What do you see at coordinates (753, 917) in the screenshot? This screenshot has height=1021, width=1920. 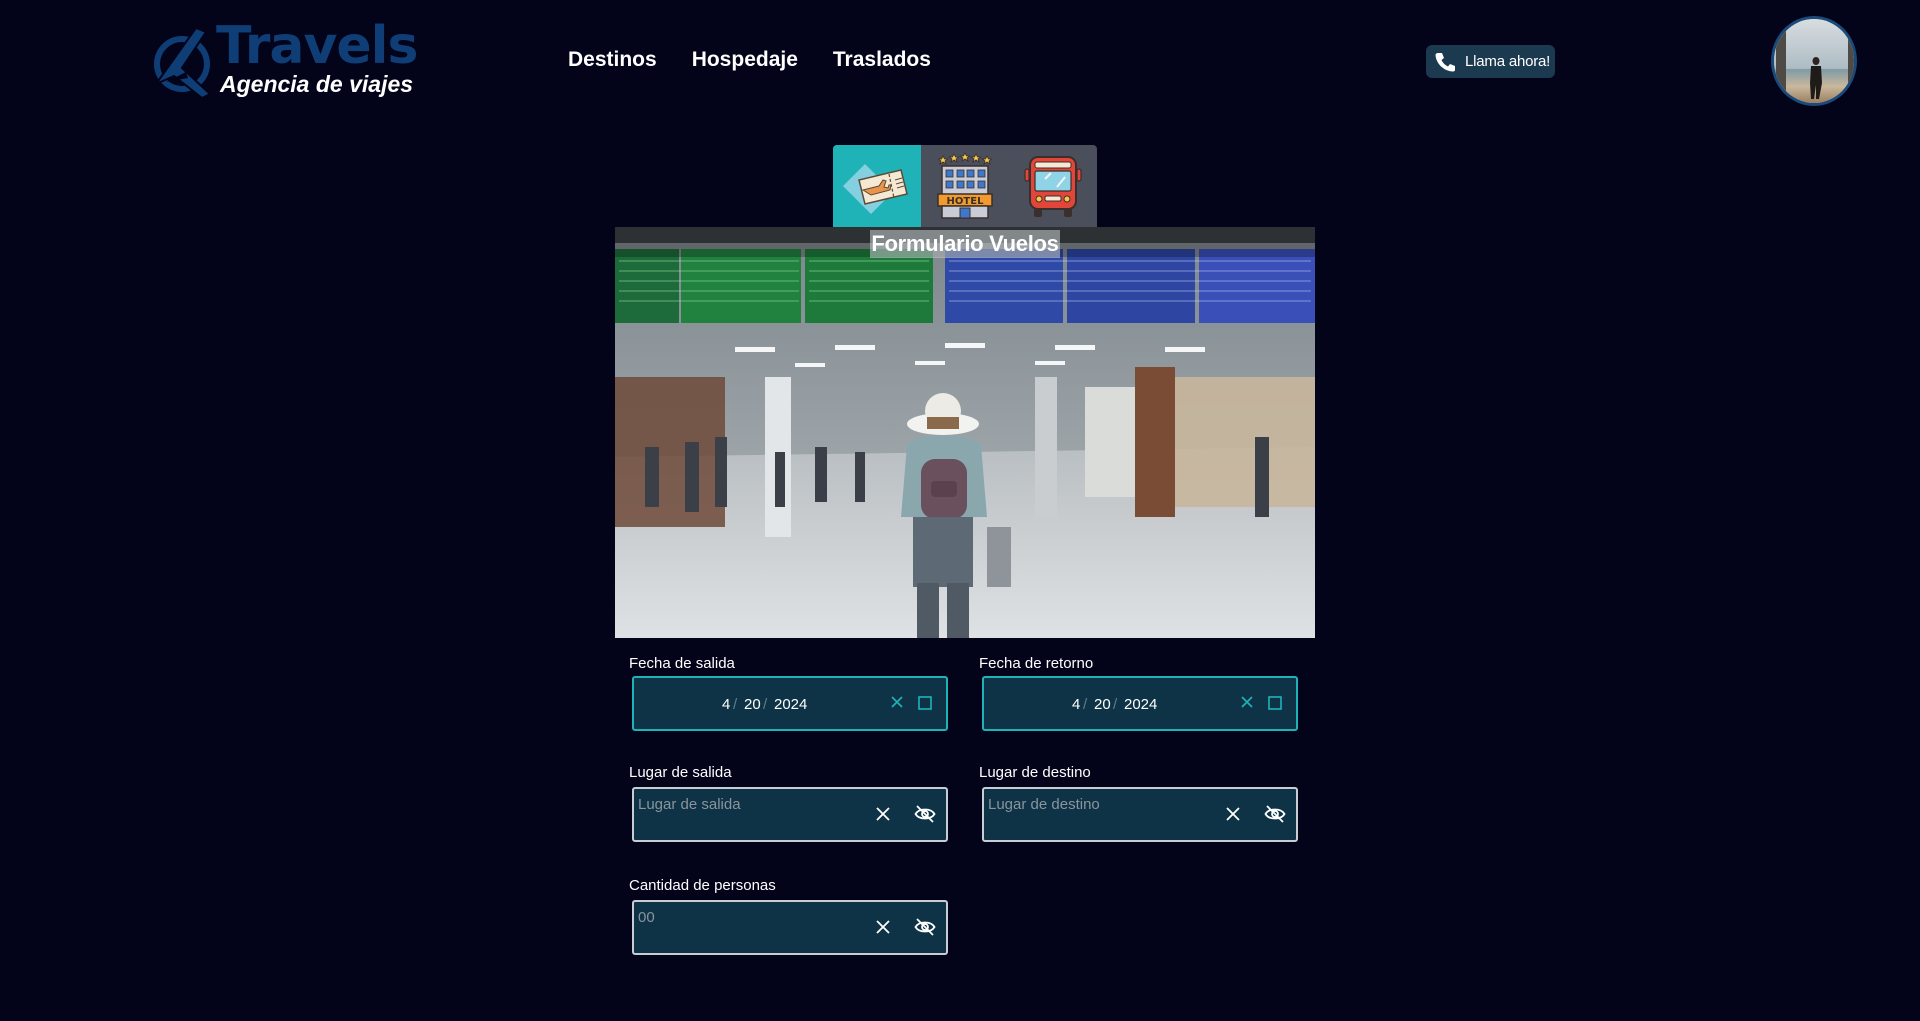 I see `people-count-input` at bounding box center [753, 917].